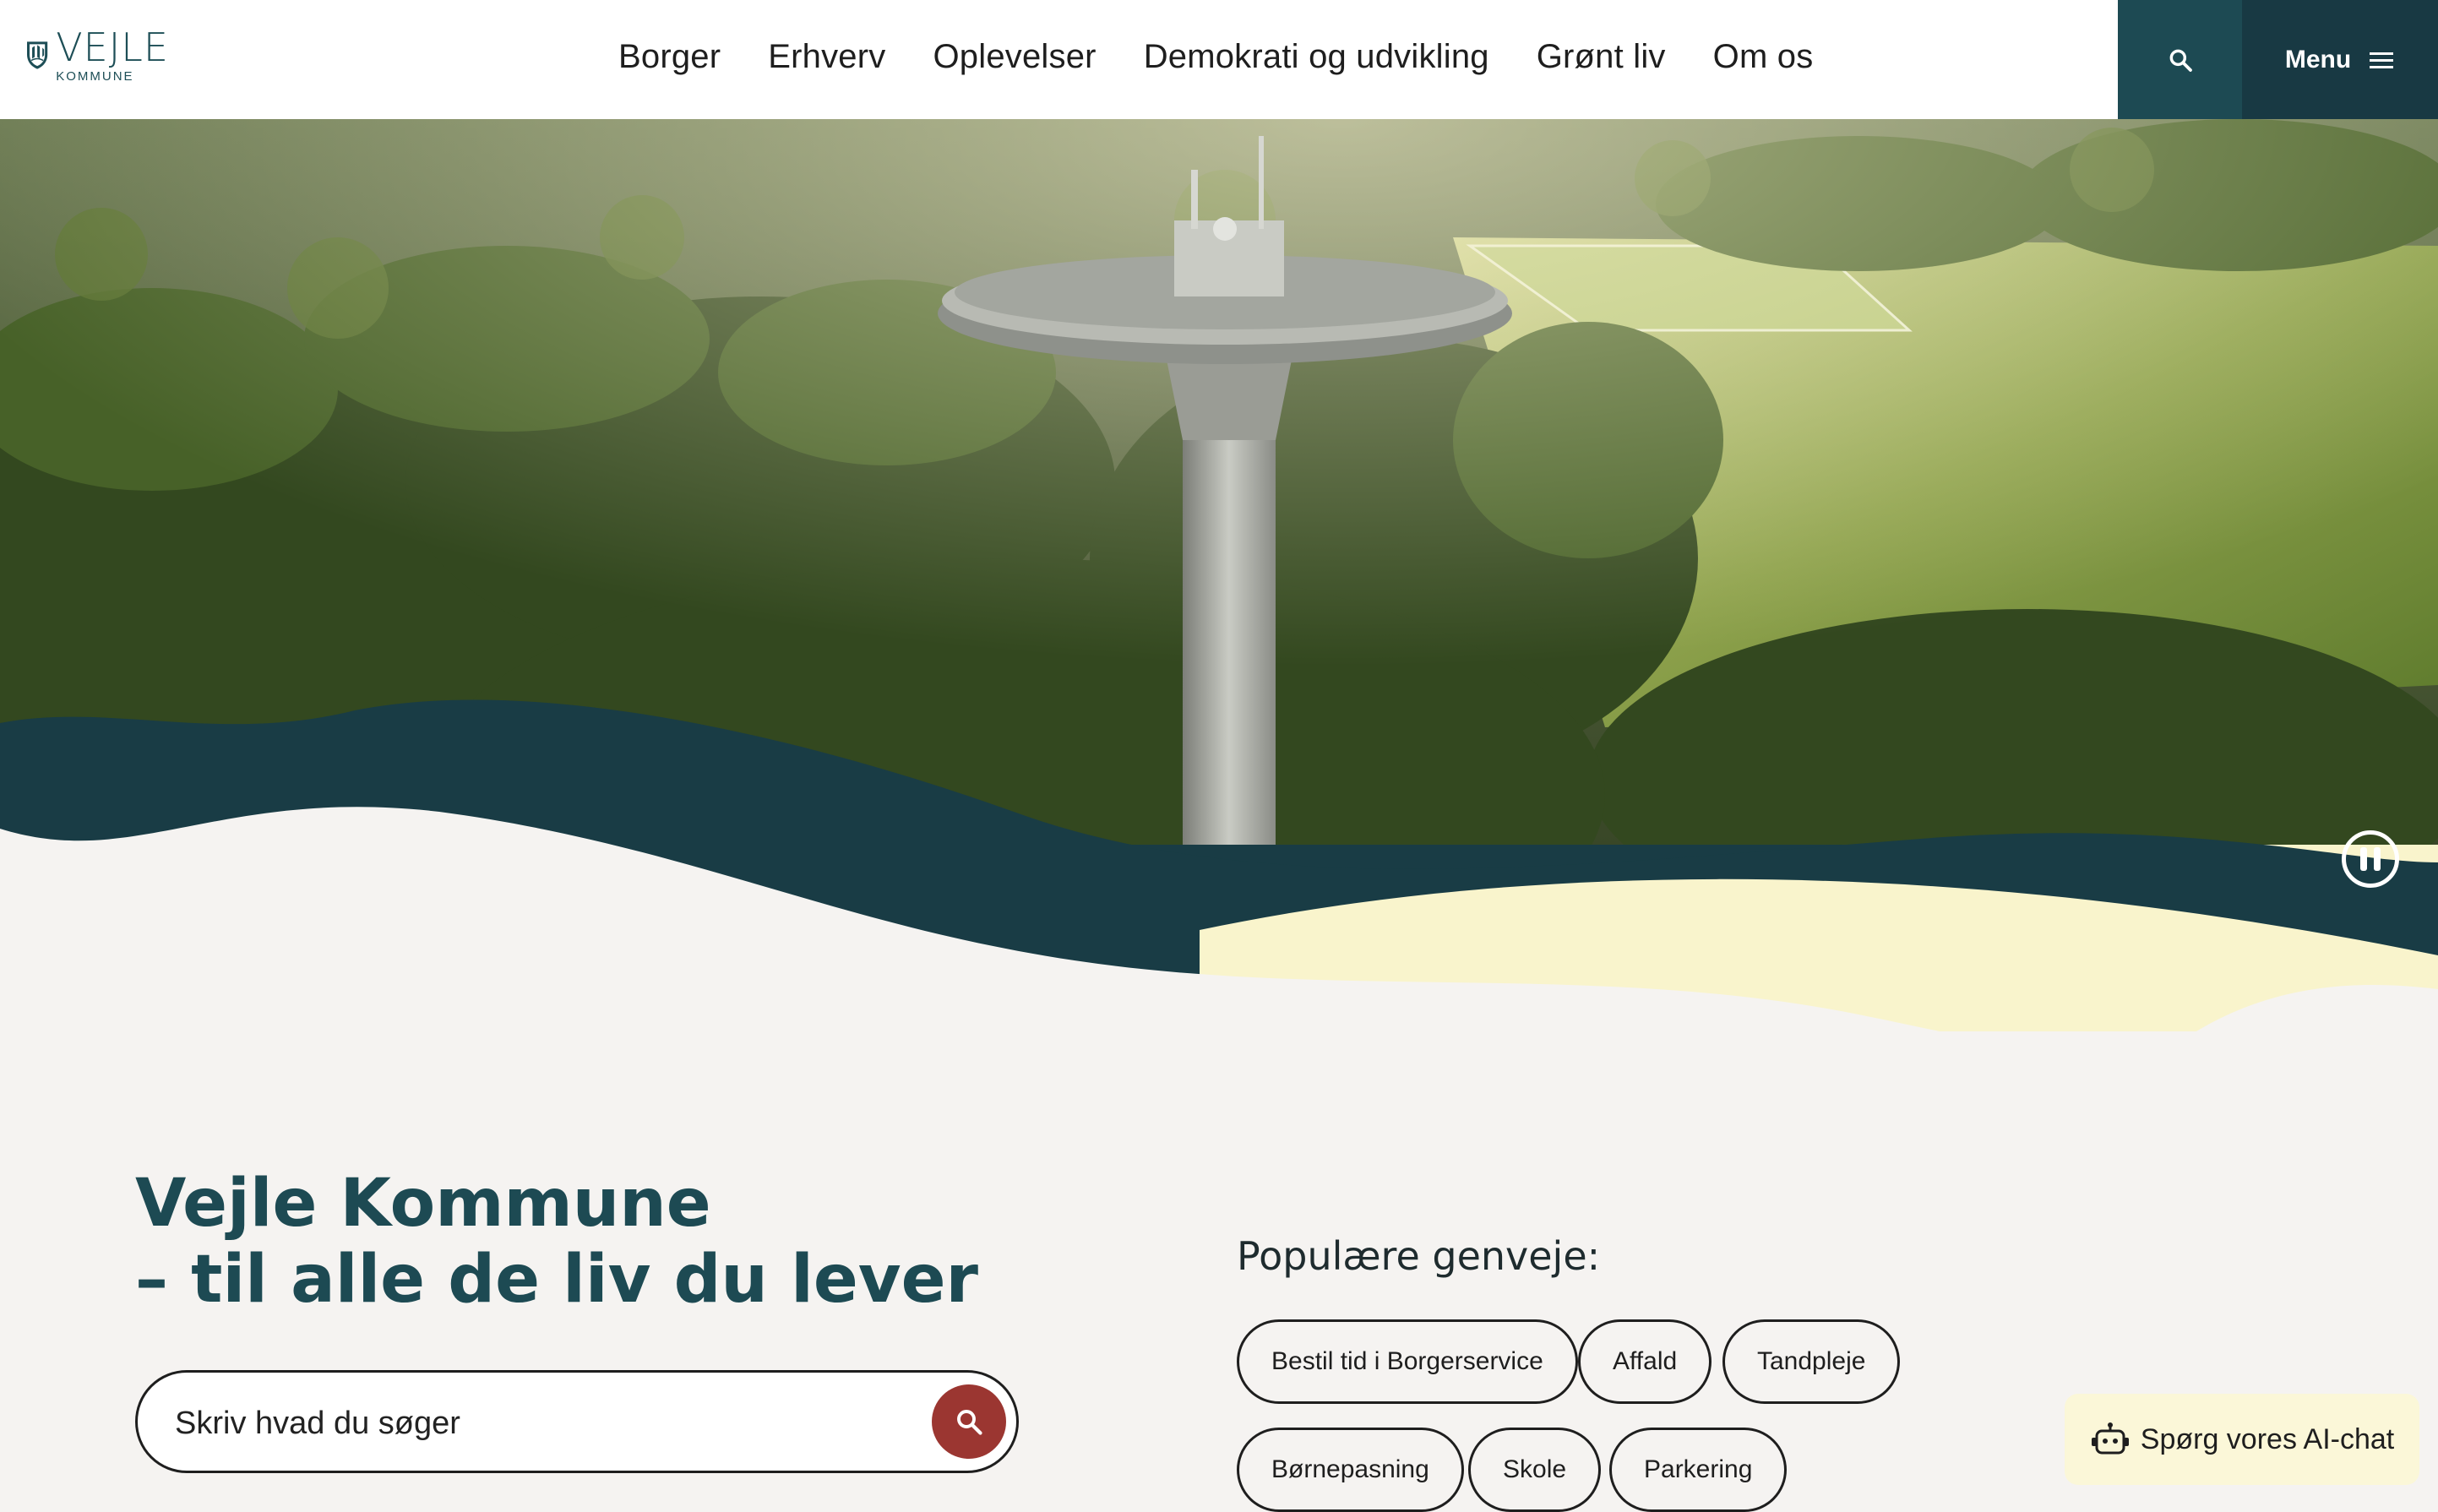 Image resolution: width=2438 pixels, height=1512 pixels. I want to click on menu-button: Menu, so click(2340, 60).